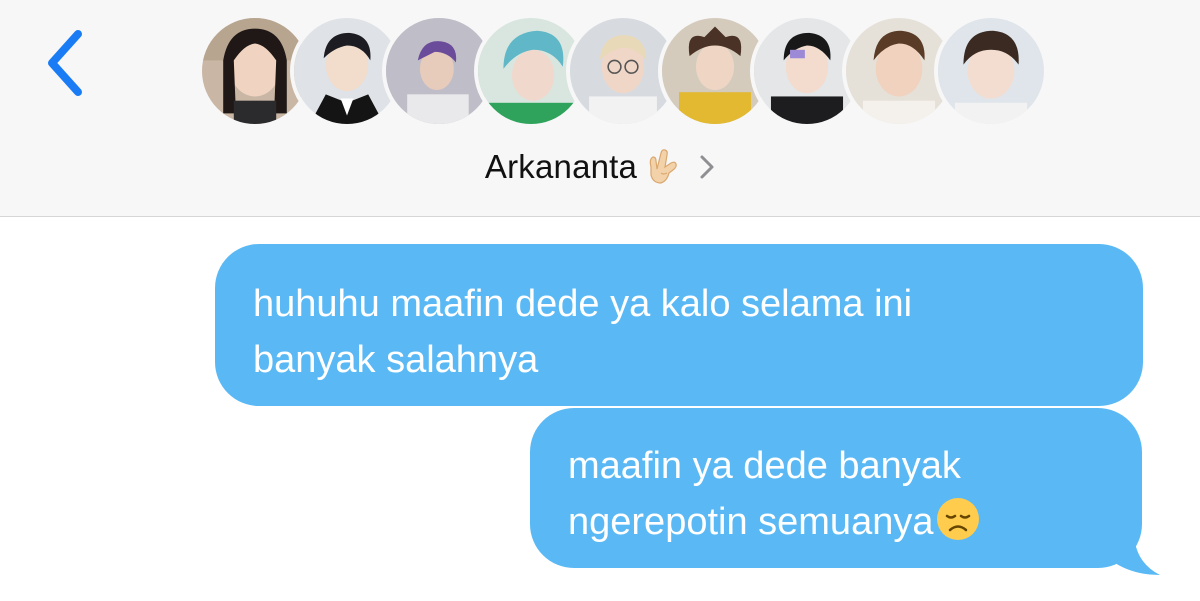  Describe the element at coordinates (396, 360) in the screenshot. I see `message-line: banyak salahnya` at that location.